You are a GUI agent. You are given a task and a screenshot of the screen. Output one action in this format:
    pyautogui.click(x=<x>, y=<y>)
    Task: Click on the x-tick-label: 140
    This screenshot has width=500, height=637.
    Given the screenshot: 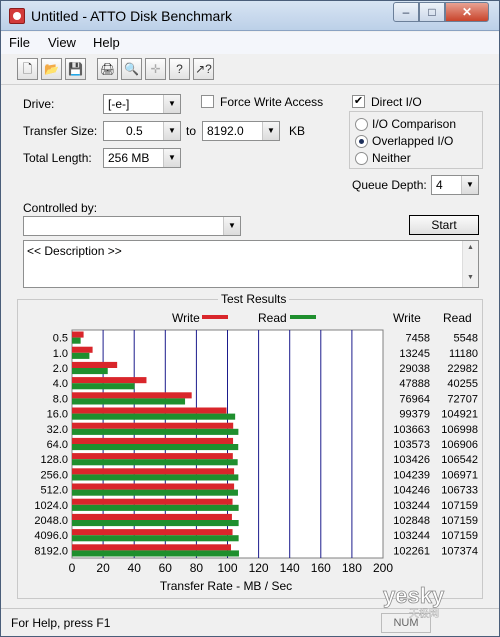 What is the action you would take?
    pyautogui.click(x=290, y=568)
    